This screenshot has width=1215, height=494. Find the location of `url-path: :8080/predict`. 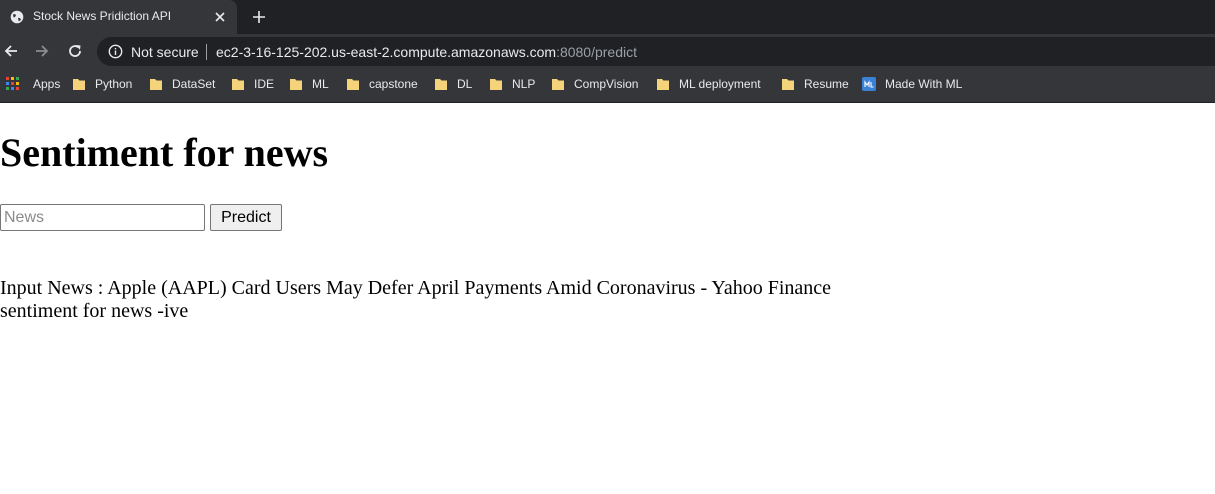

url-path: :8080/predict is located at coordinates (597, 52).